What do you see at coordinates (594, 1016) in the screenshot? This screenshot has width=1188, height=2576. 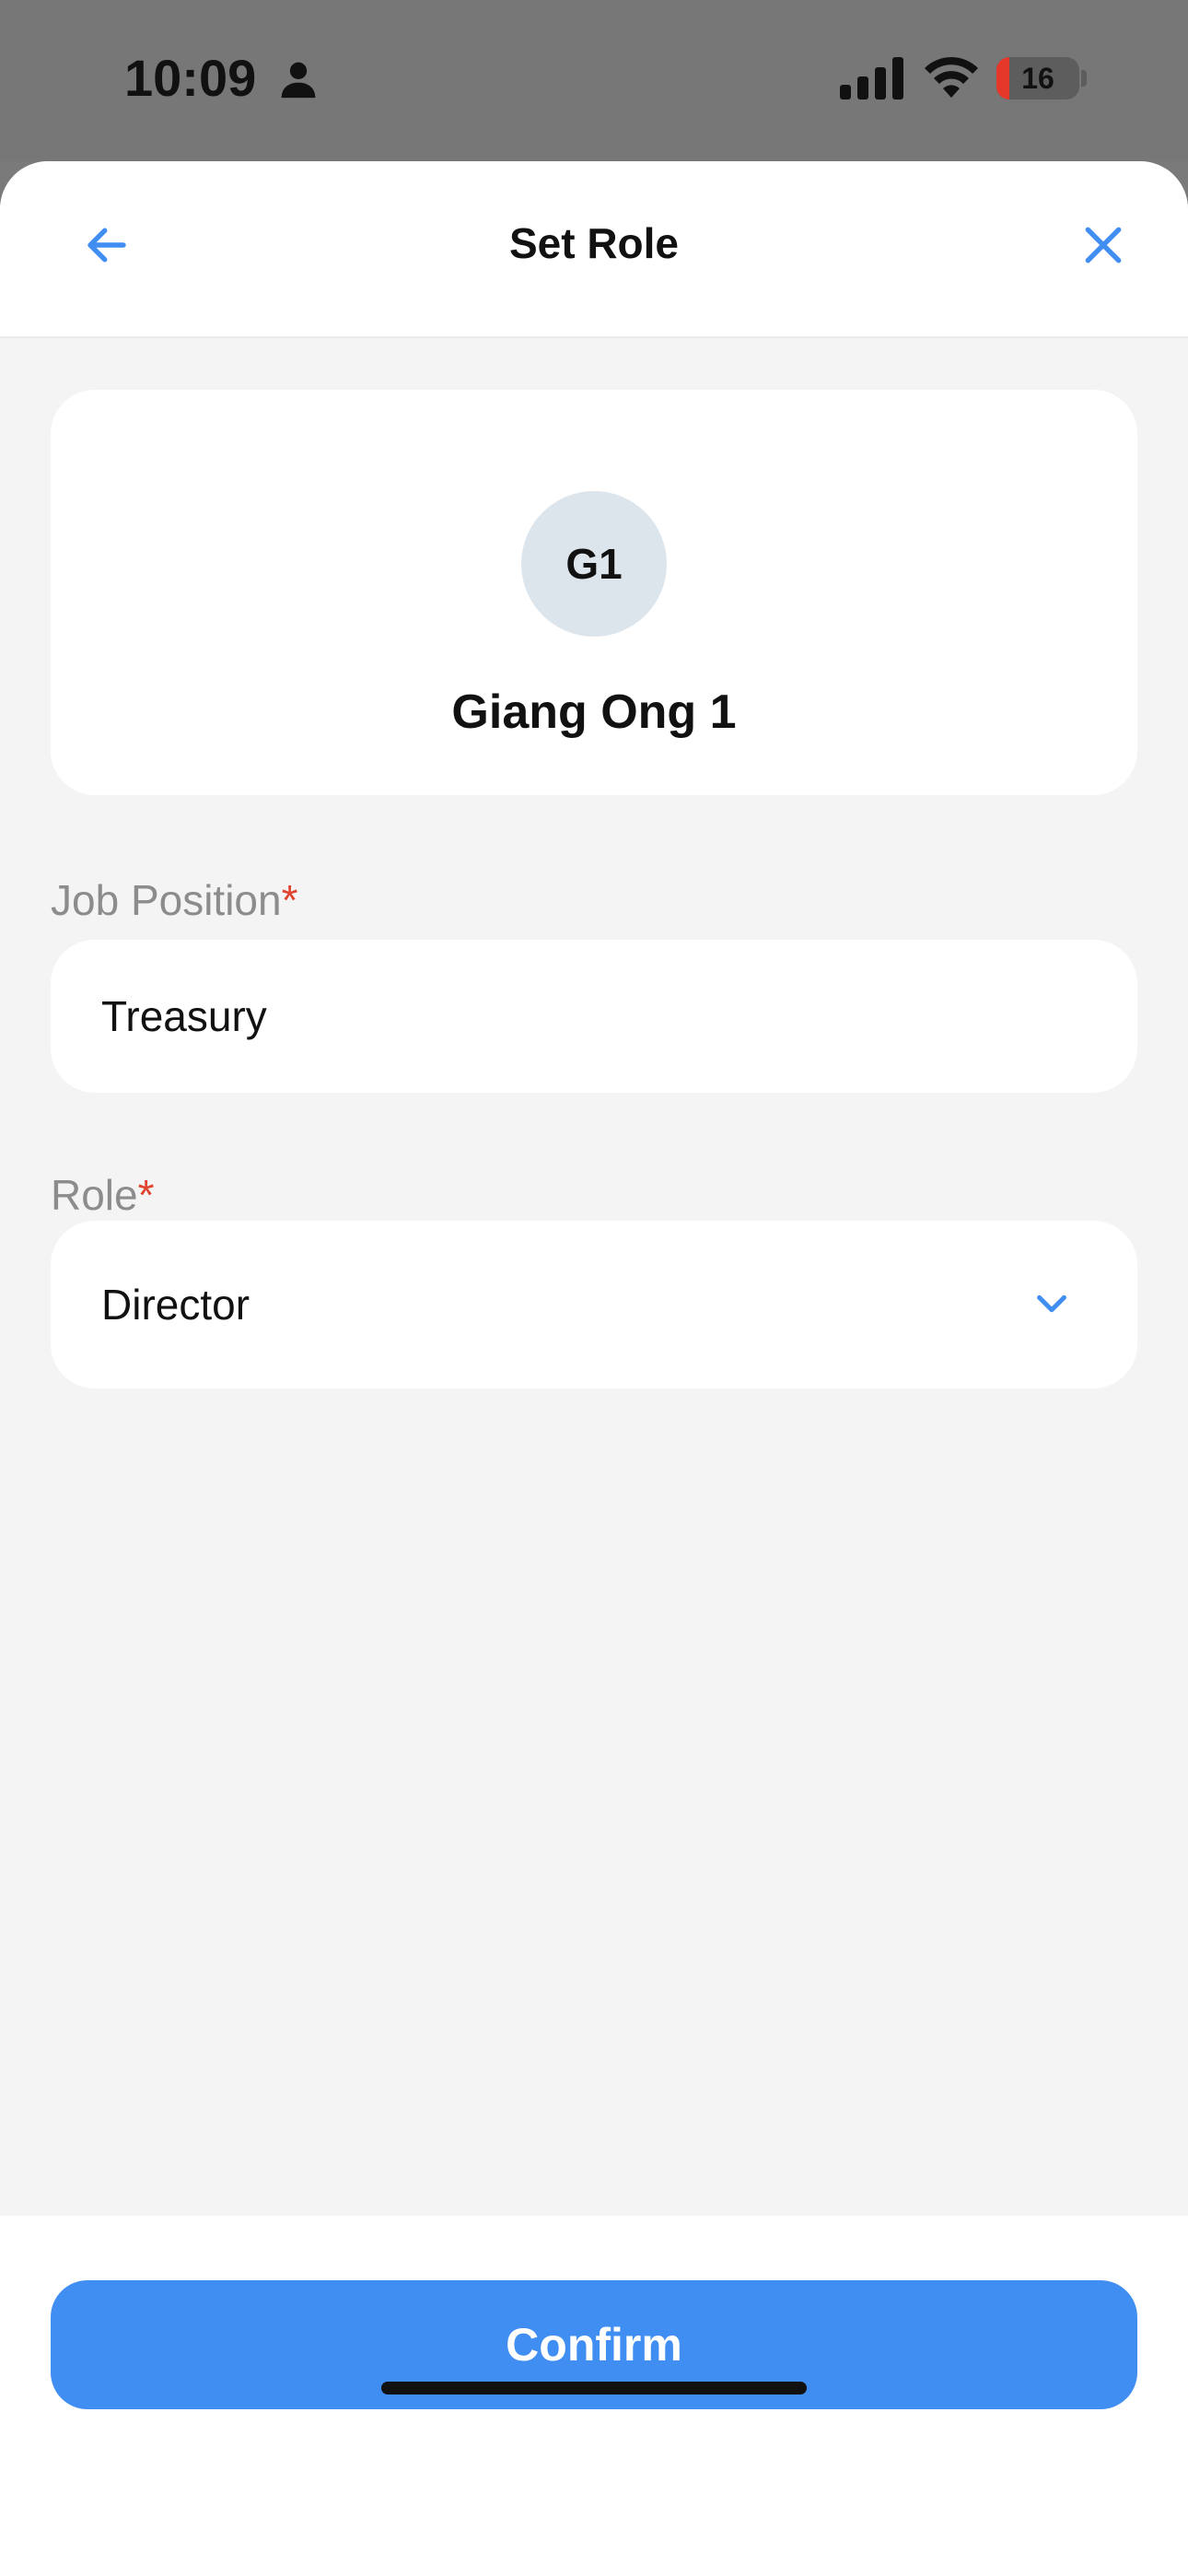 I see `job-position-field: Treasury` at bounding box center [594, 1016].